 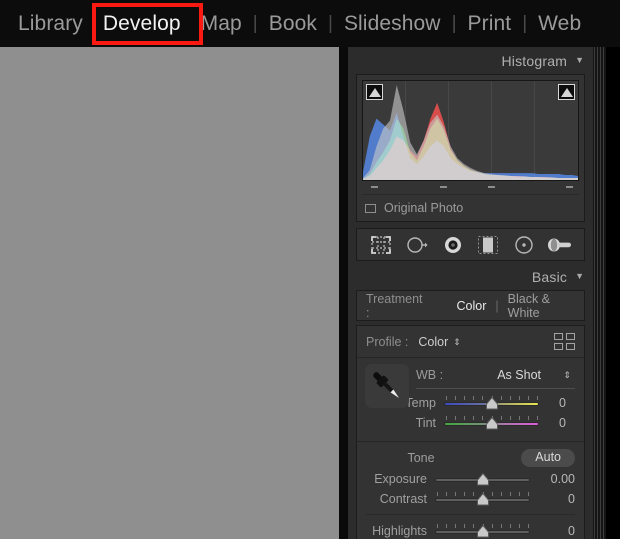 I want to click on contrast-slider, so click(x=482, y=499).